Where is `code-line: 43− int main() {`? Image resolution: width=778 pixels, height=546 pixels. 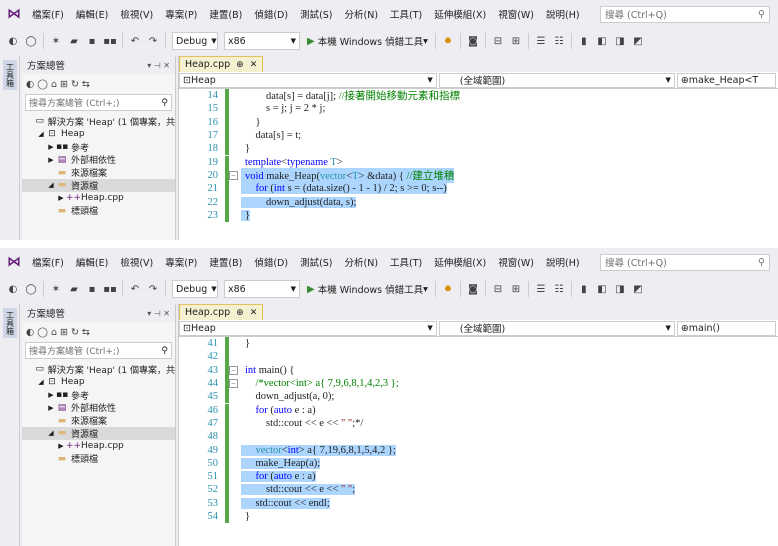
code-line: 43− int main() { is located at coordinates (478, 370).